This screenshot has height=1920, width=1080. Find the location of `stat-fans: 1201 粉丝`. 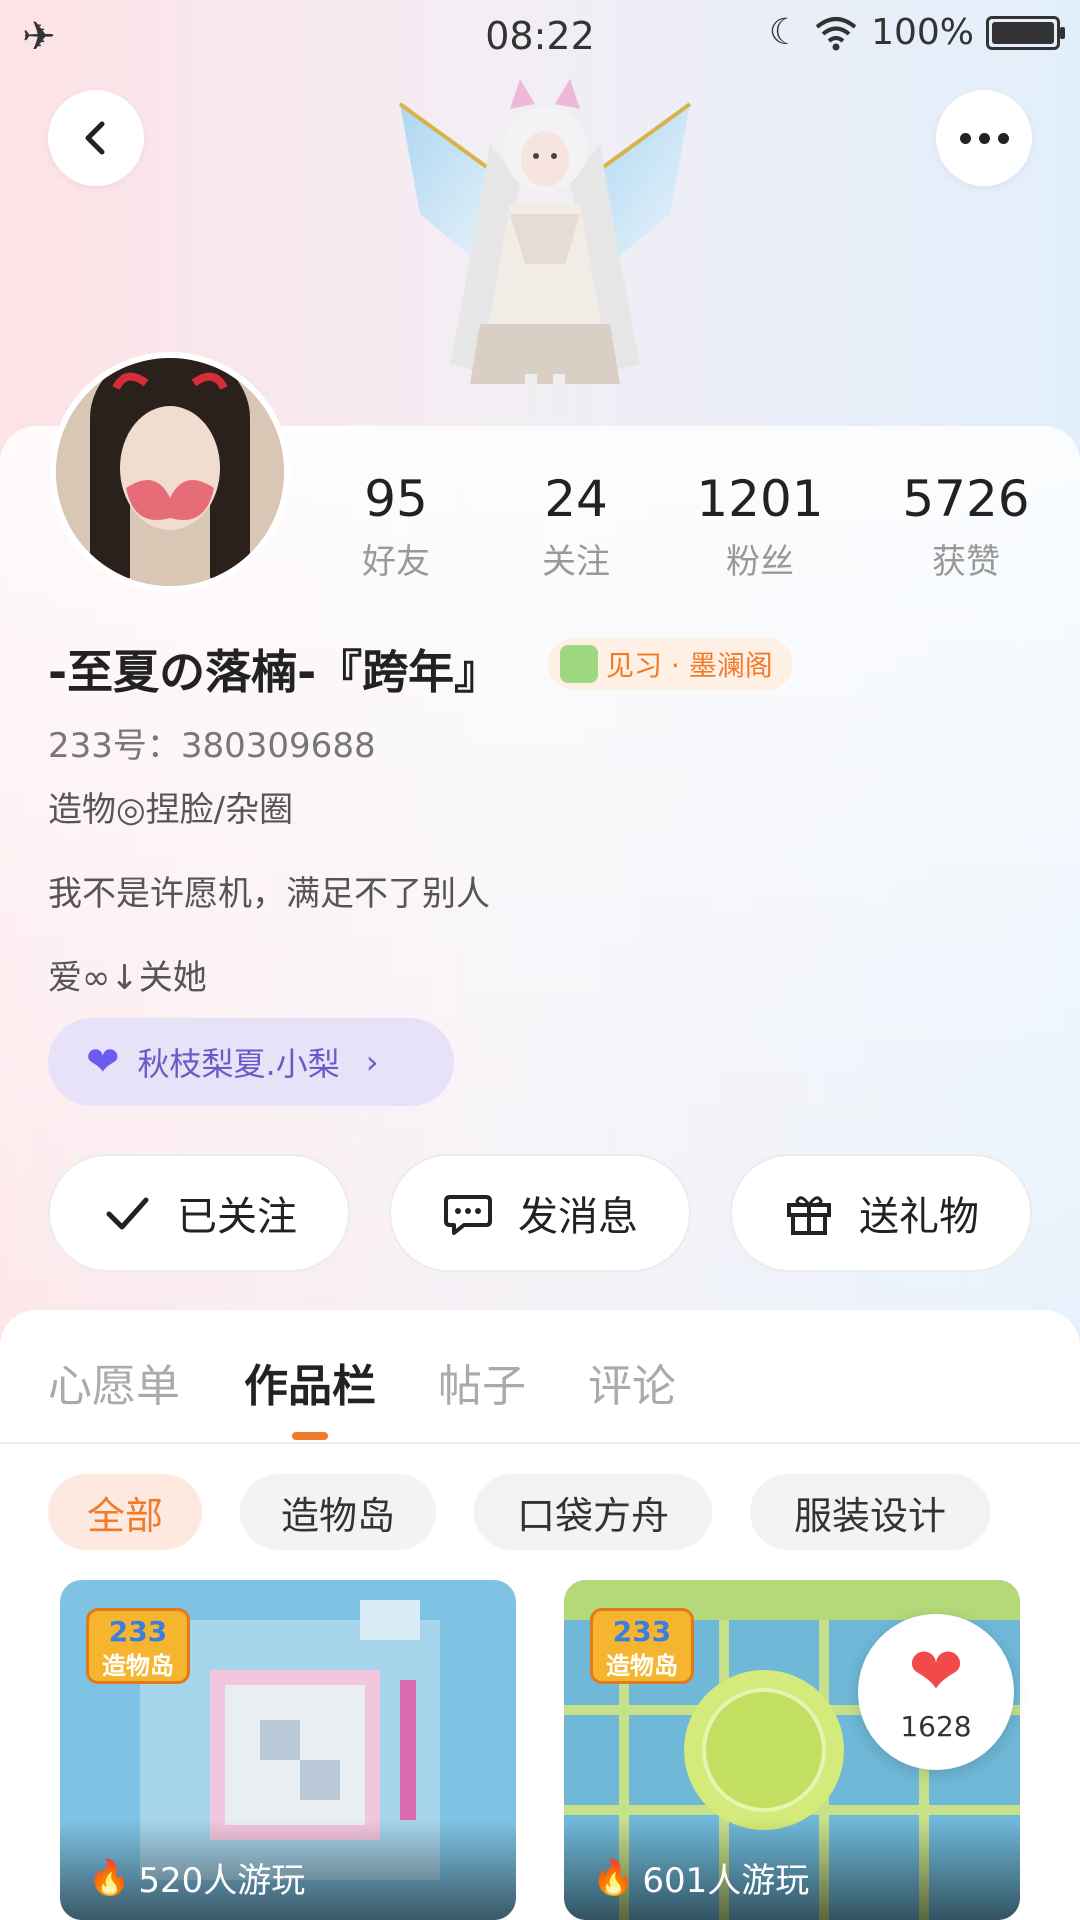

stat-fans: 1201 粉丝 is located at coordinates (760, 526).